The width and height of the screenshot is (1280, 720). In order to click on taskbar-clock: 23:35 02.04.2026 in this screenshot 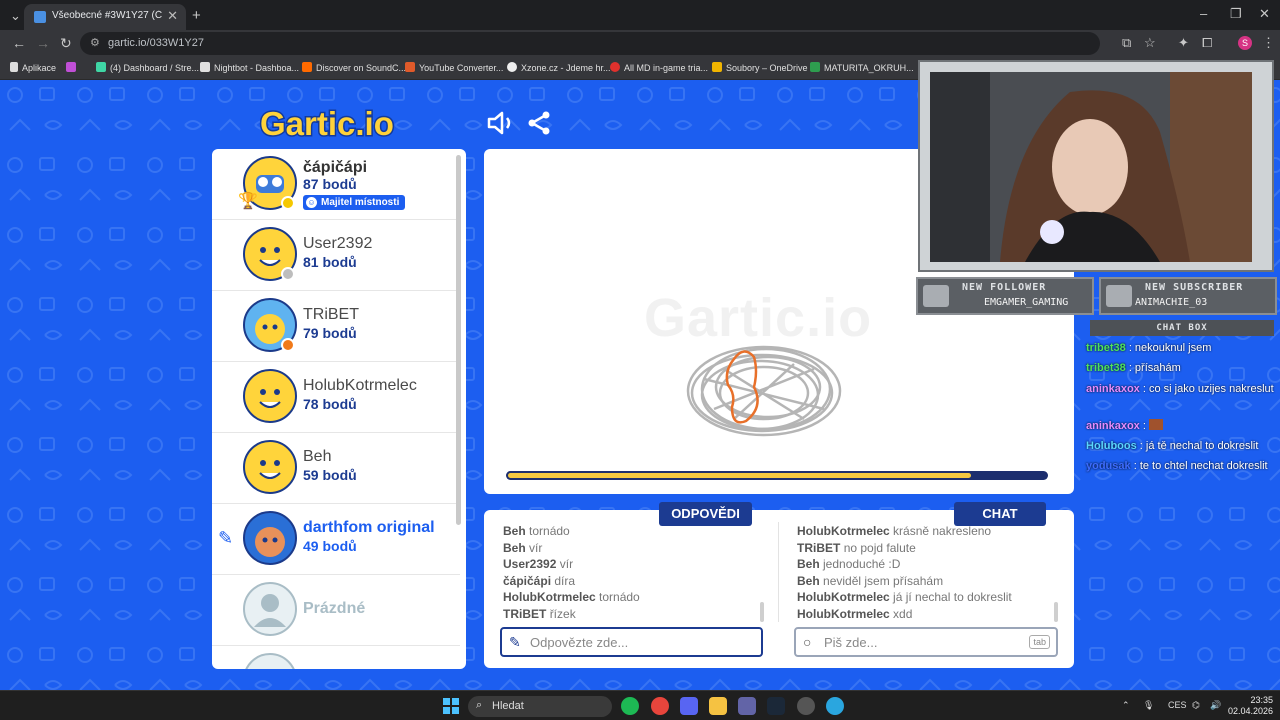, I will do `click(1250, 706)`.